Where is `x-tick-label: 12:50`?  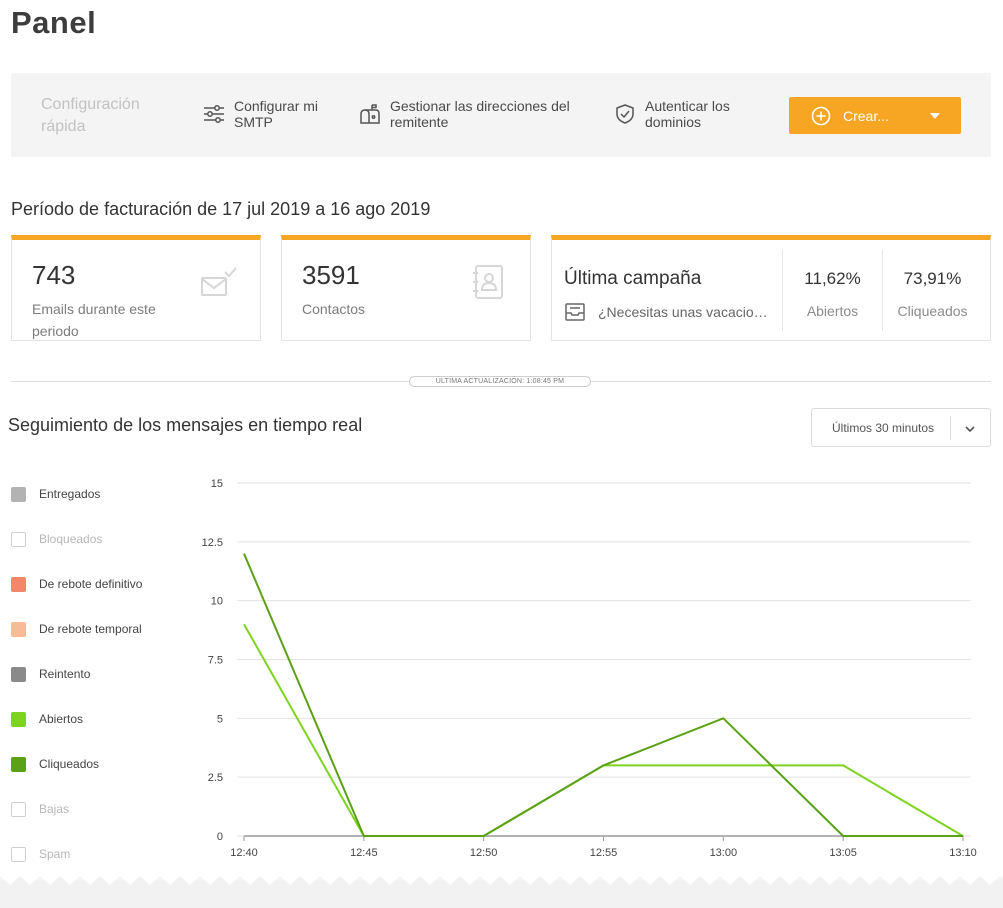 x-tick-label: 12:50 is located at coordinates (484, 853).